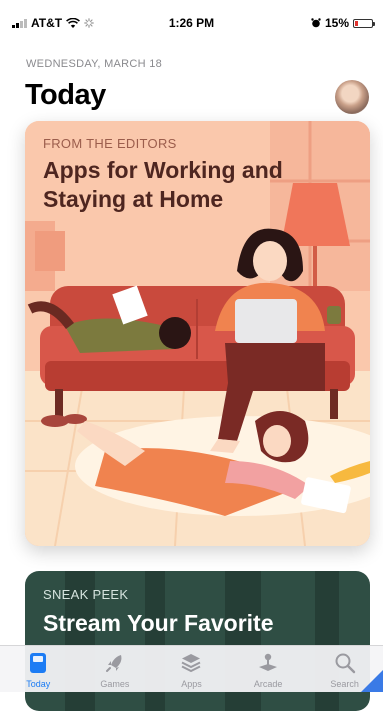 This screenshot has height=711, width=383. I want to click on battery-percent: 15%, so click(336, 23).